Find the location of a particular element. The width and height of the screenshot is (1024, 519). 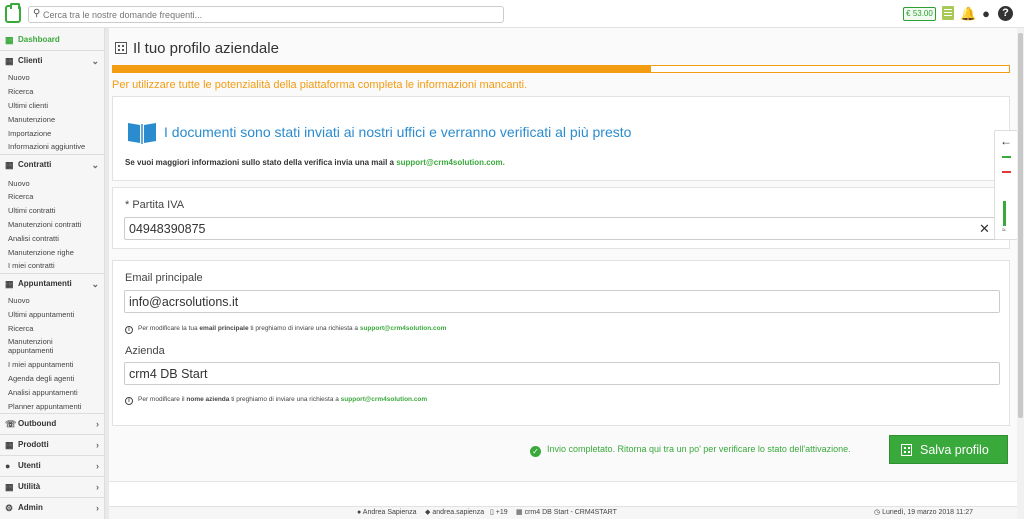

footer-area is located at coordinates (563, 494).